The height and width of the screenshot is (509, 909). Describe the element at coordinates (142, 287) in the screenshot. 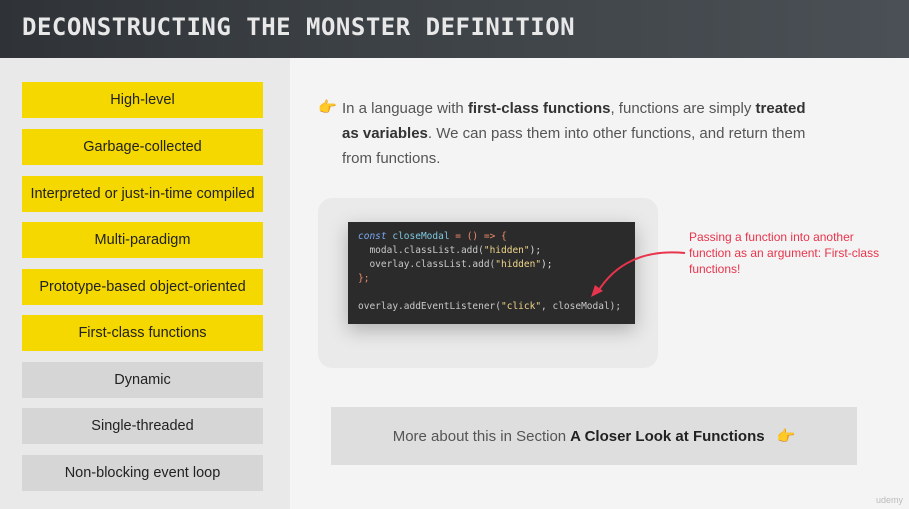

I see `feature-item: Prototype-based object-oriented` at that location.